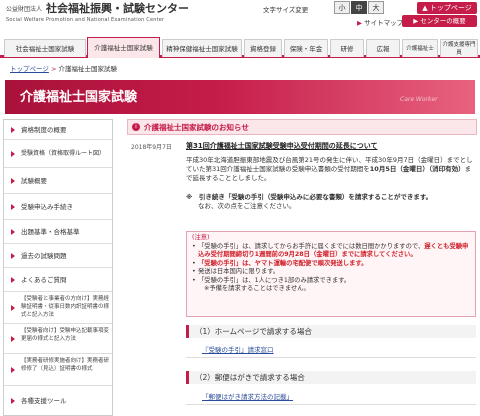  Describe the element at coordinates (117, 8) in the screenshot. I see `org-name-logo: 社会福祉振興・試験センター` at that location.